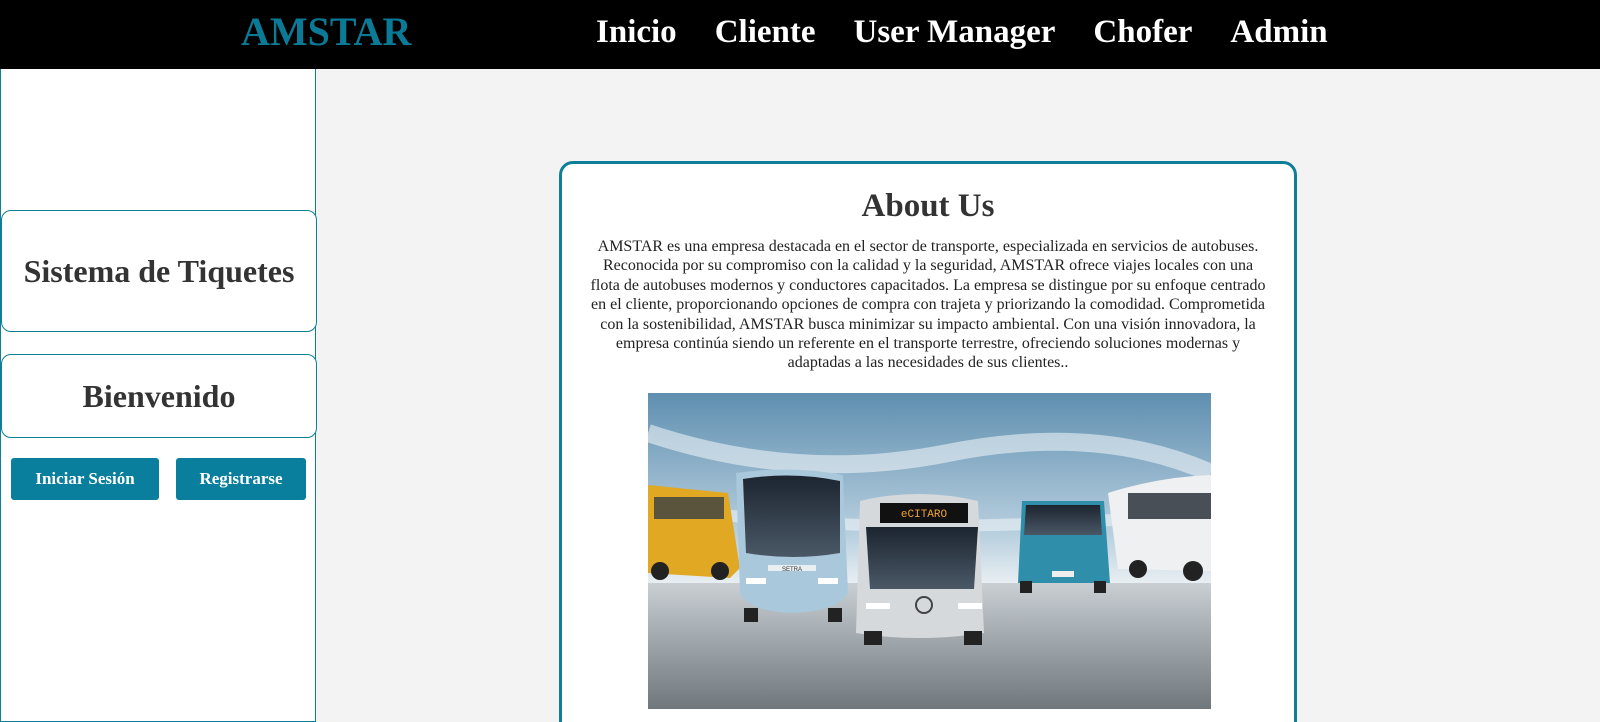 The height and width of the screenshot is (722, 1600). Describe the element at coordinates (636, 32) in the screenshot. I see `nav-link-inicio: Inicio` at that location.